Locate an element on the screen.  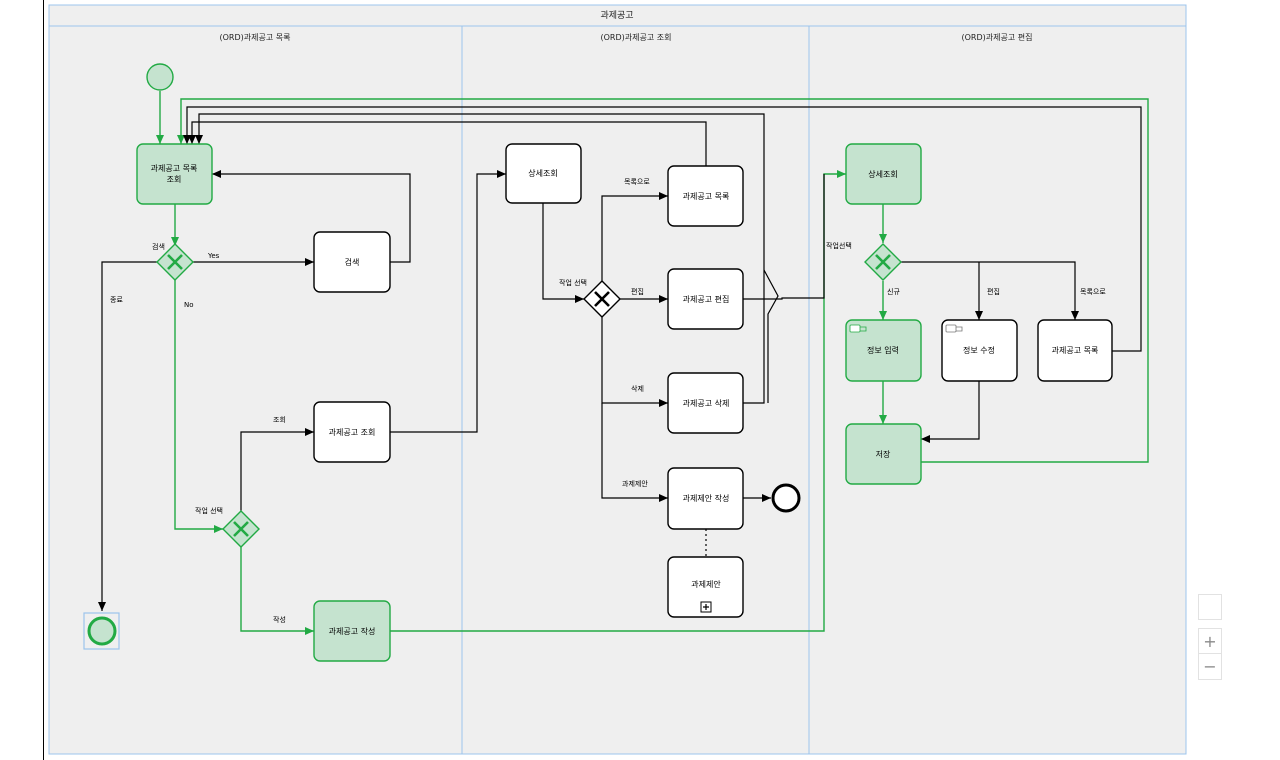
task-to-list-label: 과제공고 목록 is located at coordinates (706, 196).